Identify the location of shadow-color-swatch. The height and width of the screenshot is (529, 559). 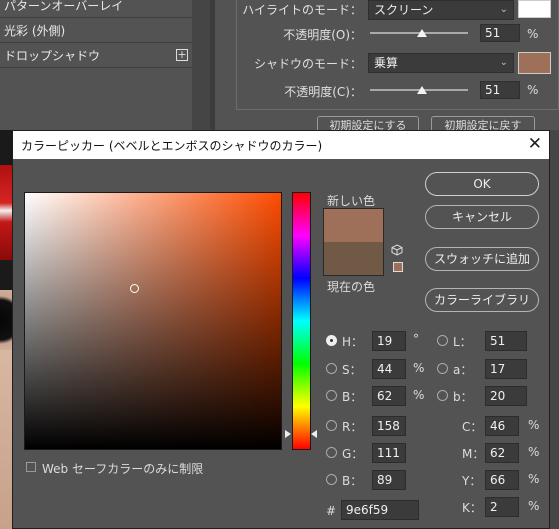
(534, 63).